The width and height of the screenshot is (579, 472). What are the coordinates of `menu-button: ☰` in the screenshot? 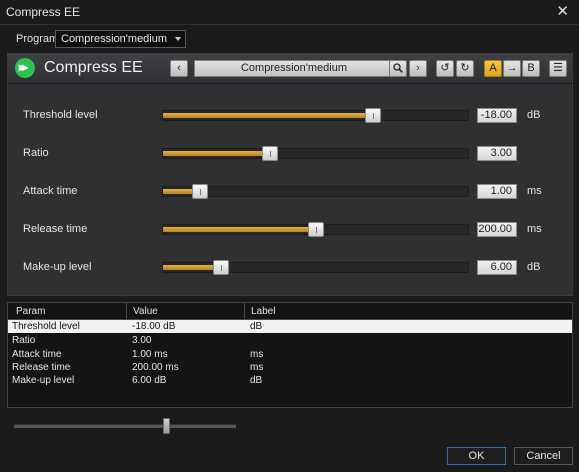 It's located at (558, 68).